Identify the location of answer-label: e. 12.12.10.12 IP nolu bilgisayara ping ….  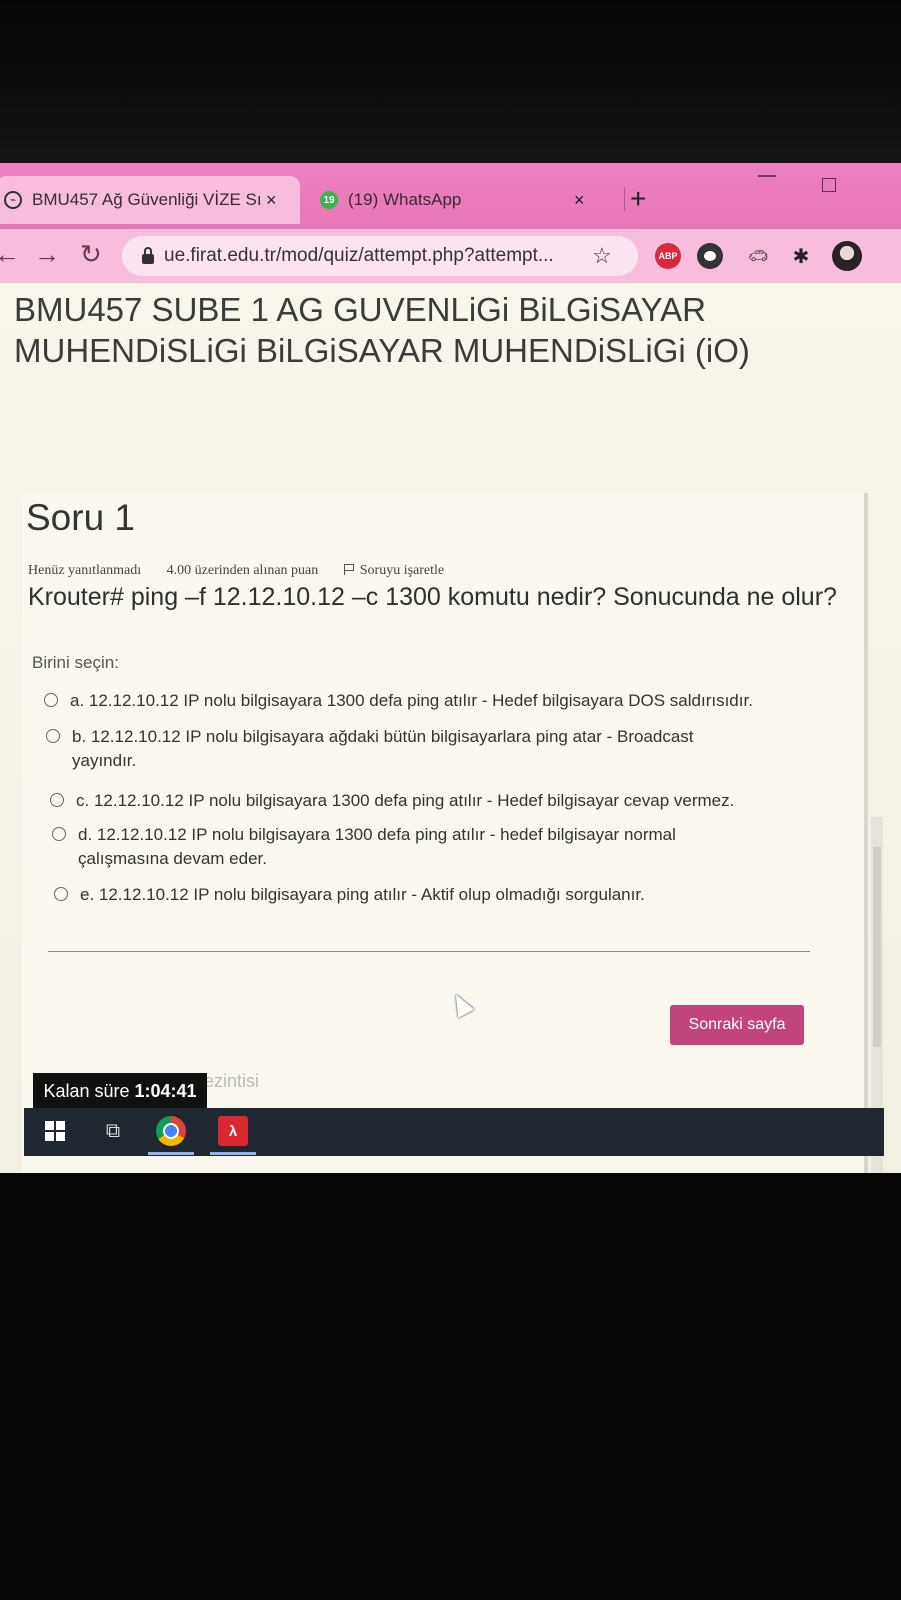
(362, 894).